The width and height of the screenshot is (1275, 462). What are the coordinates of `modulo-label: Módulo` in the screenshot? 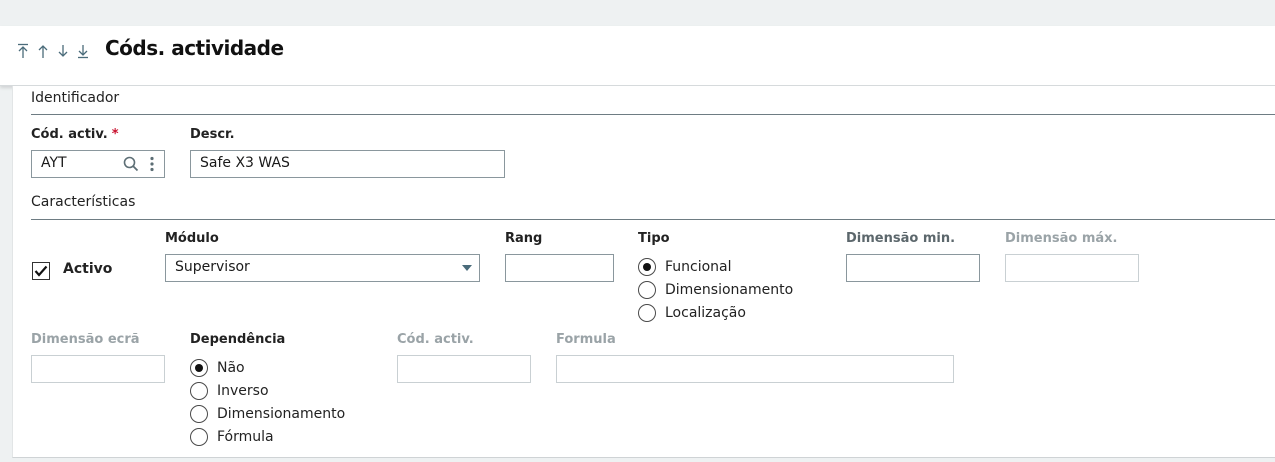 It's located at (192, 238).